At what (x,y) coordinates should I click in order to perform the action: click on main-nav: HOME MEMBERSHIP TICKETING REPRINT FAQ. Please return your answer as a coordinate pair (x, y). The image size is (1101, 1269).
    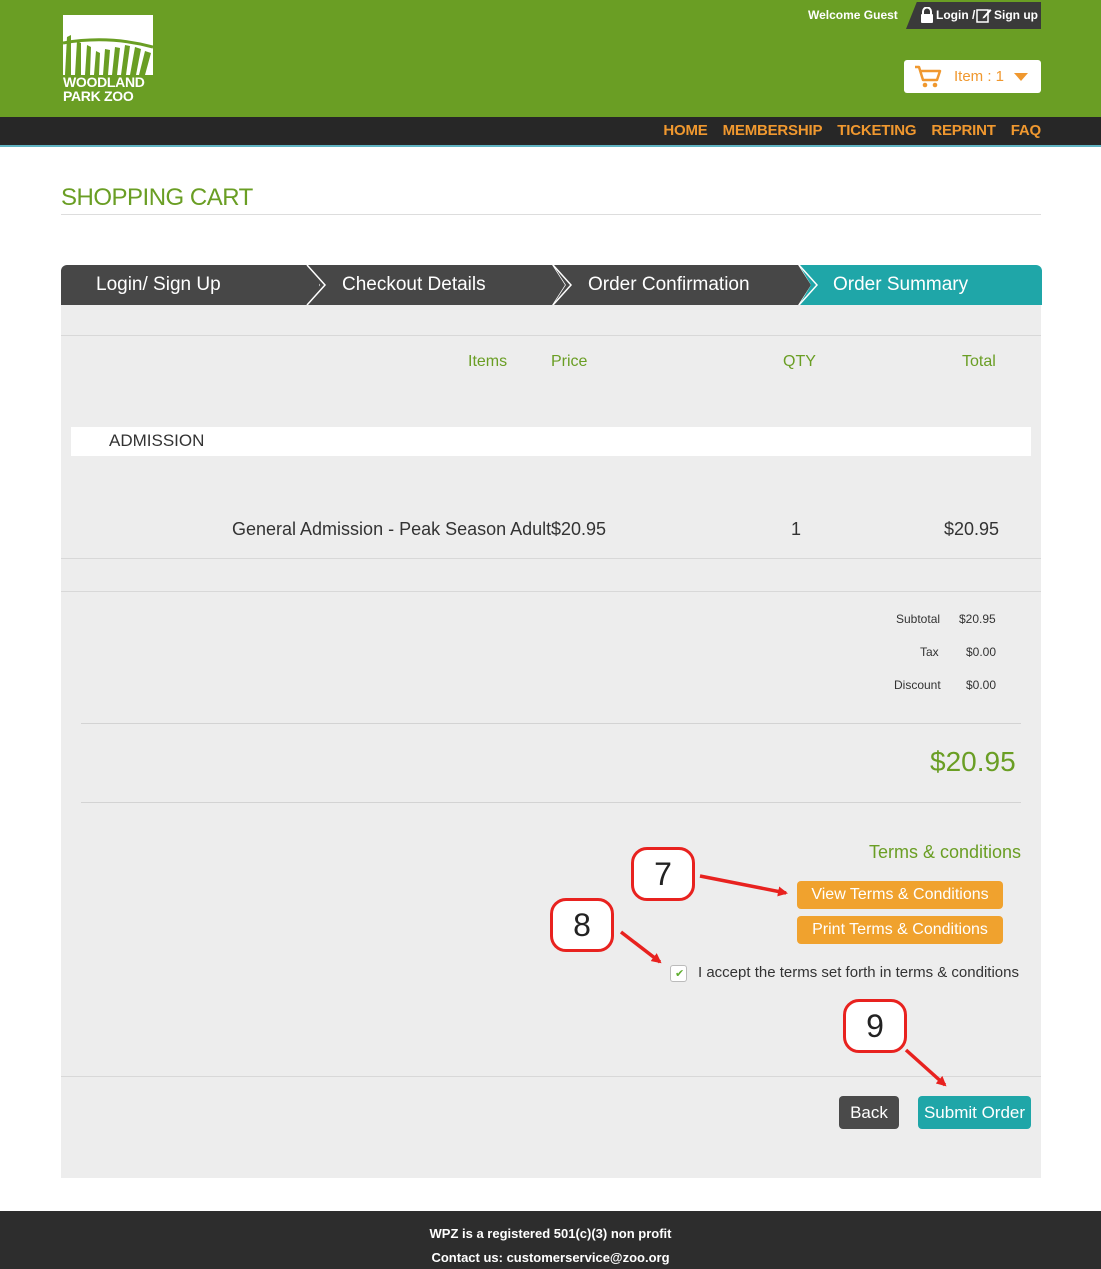
    Looking at the image, I should click on (550, 132).